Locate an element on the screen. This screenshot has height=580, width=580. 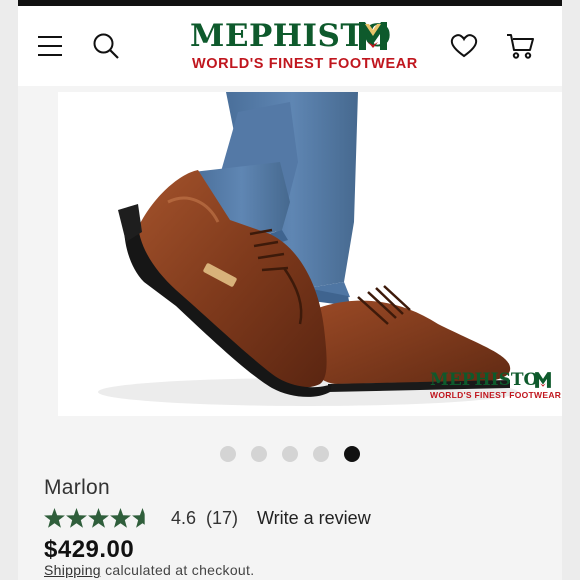
search-icon is located at coordinates (106, 46).